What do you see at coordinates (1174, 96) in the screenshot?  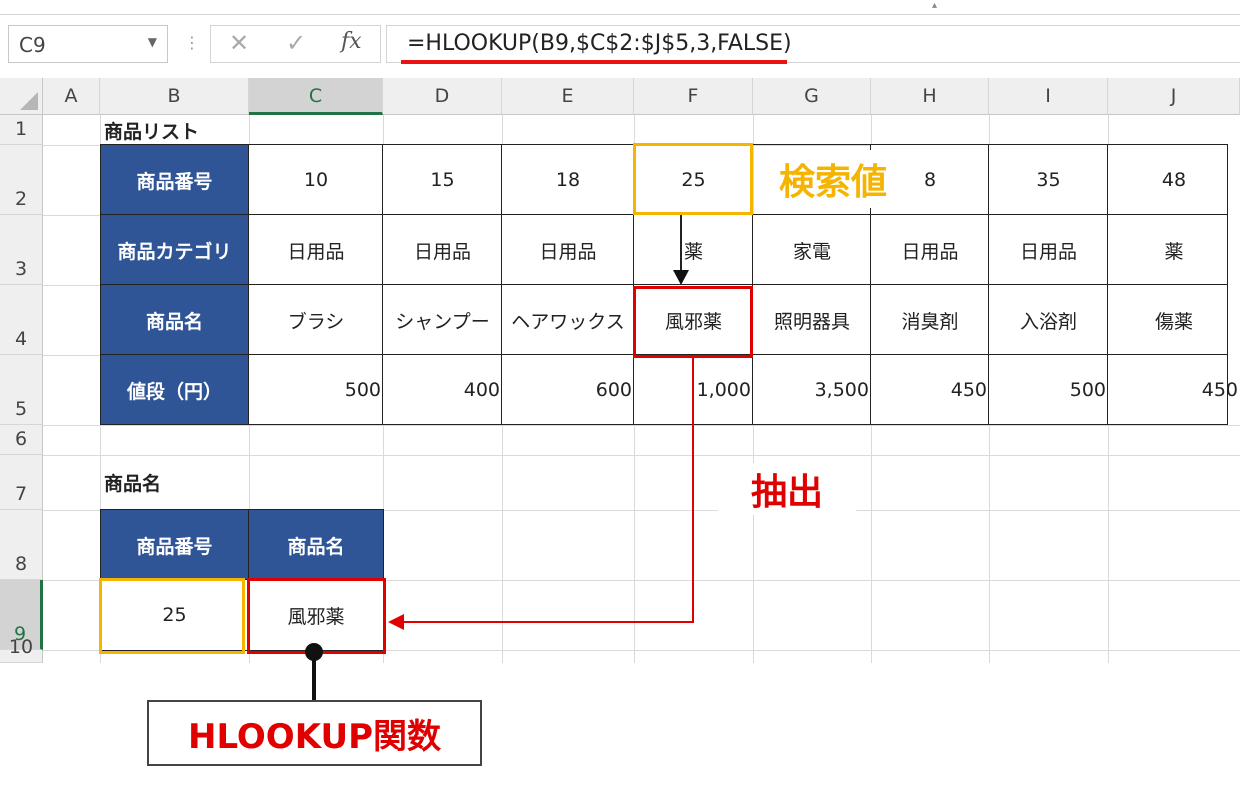 I see `column-header-j: J` at bounding box center [1174, 96].